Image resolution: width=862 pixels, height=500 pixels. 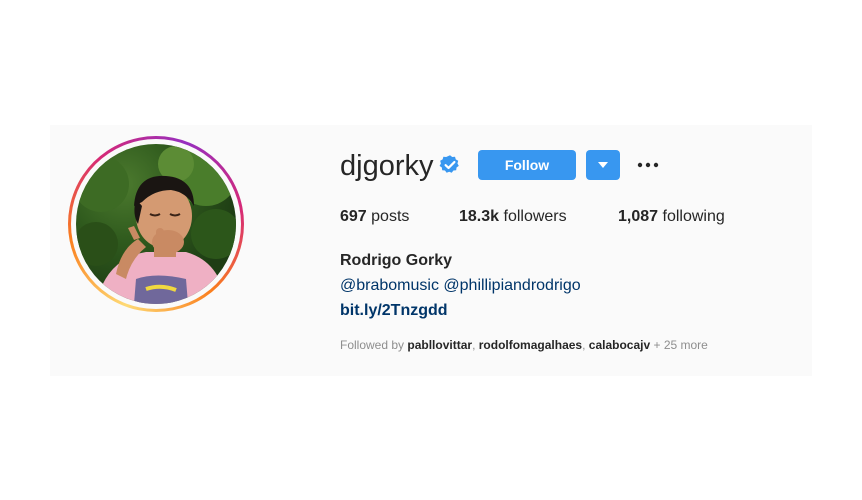 What do you see at coordinates (439, 345) in the screenshot?
I see `followed-by-user-1: pabllovittar` at bounding box center [439, 345].